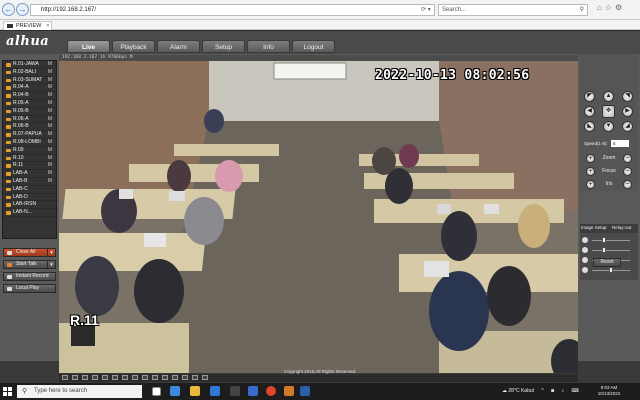 Image resolution: width=640 pixels, height=400 pixels. Describe the element at coordinates (589, 111) in the screenshot. I see `ptz-left-button: ◀` at that location.